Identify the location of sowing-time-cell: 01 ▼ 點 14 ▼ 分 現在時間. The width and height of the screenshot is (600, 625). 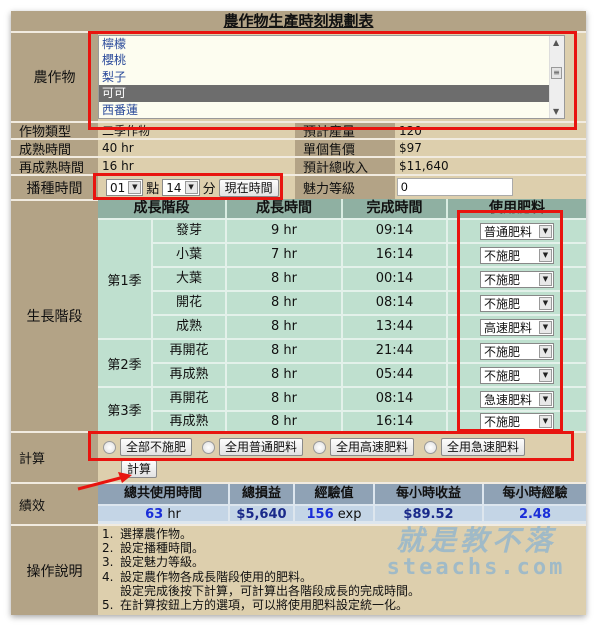
(196, 186).